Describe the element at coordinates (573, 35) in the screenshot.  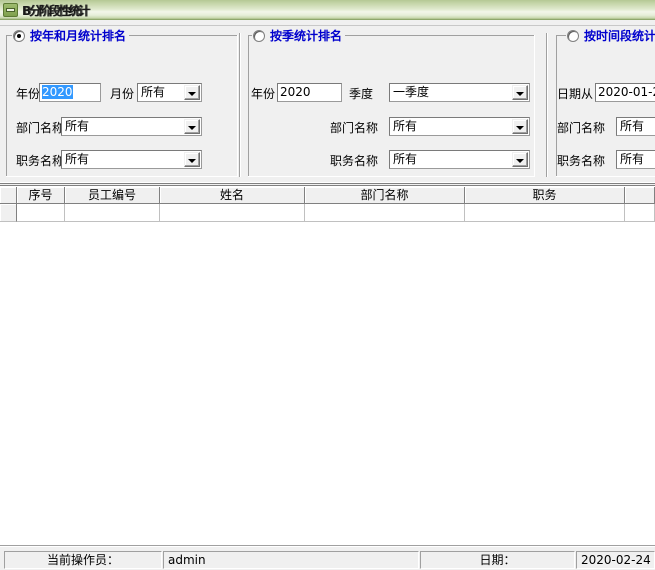
I see `radio-date-range` at that location.